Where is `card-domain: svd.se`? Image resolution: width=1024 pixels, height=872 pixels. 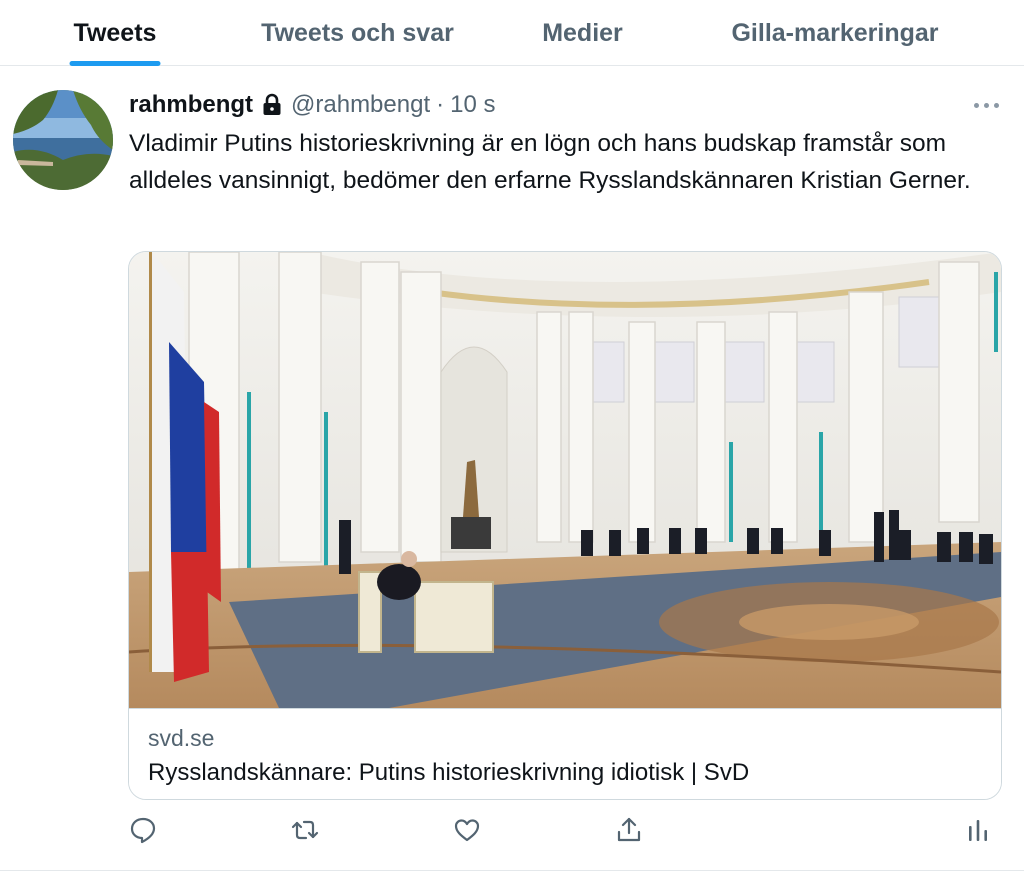 card-domain: svd.se is located at coordinates (181, 738).